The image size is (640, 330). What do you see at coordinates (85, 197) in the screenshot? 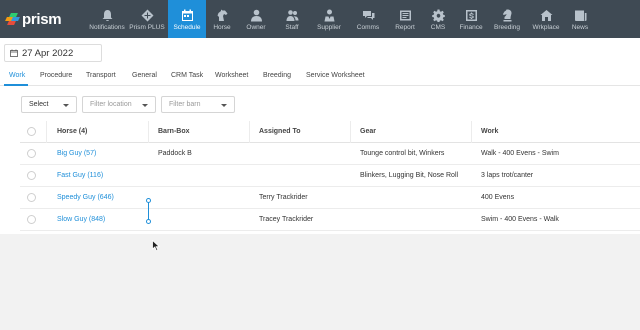
I see `horse-link: Speedy Guy (646)` at bounding box center [85, 197].